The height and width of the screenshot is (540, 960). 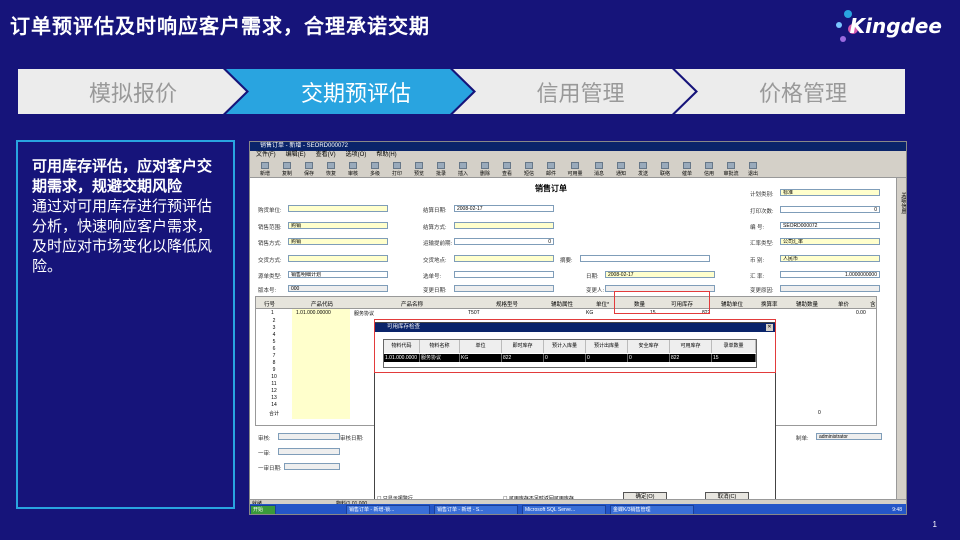 What do you see at coordinates (504, 208) in the screenshot?
I see `date-field: 2008-02-17` at bounding box center [504, 208].